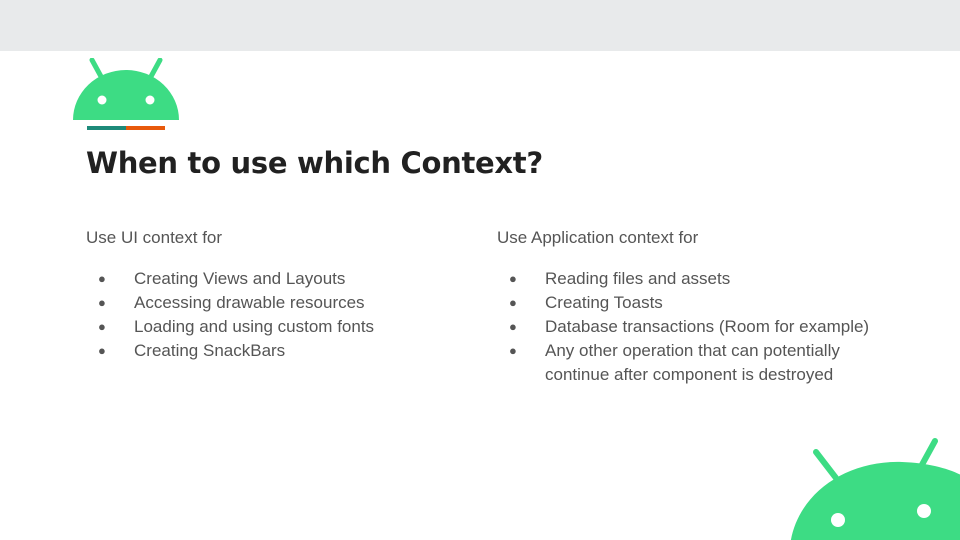 The width and height of the screenshot is (960, 540). I want to click on list-item-text: Accessing drawable resources, so click(249, 302).